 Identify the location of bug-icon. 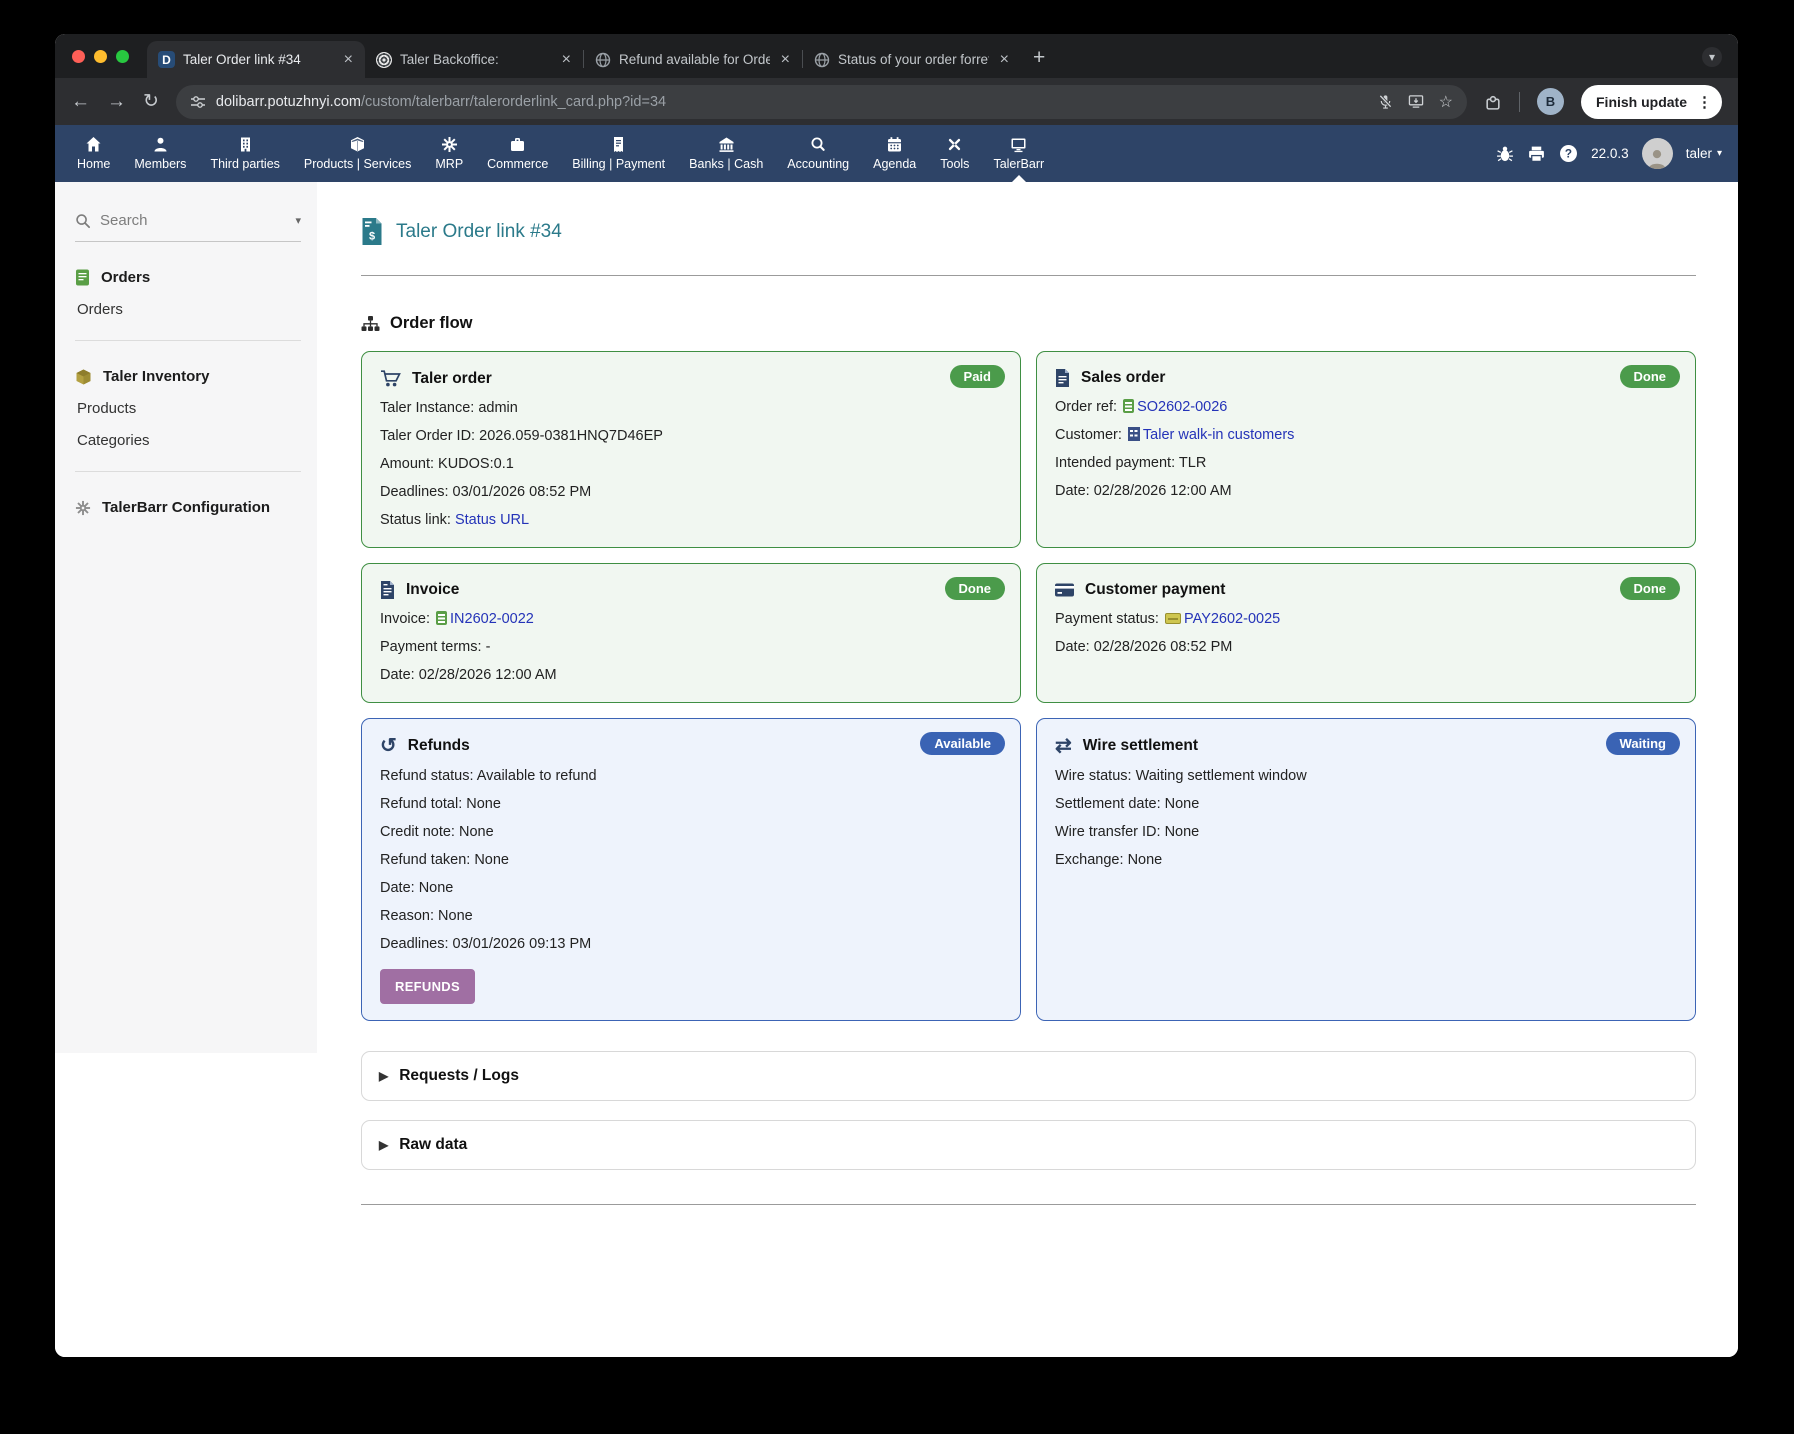
(1505, 154).